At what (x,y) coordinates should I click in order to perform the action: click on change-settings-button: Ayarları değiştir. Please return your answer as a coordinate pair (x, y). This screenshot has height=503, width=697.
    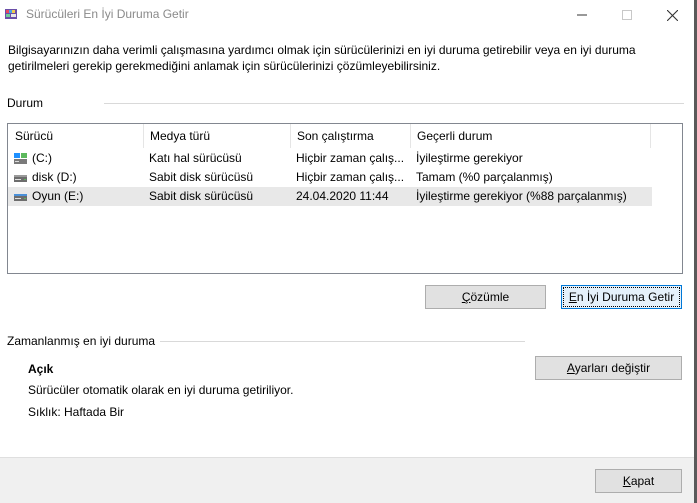
    Looking at the image, I should click on (608, 368).